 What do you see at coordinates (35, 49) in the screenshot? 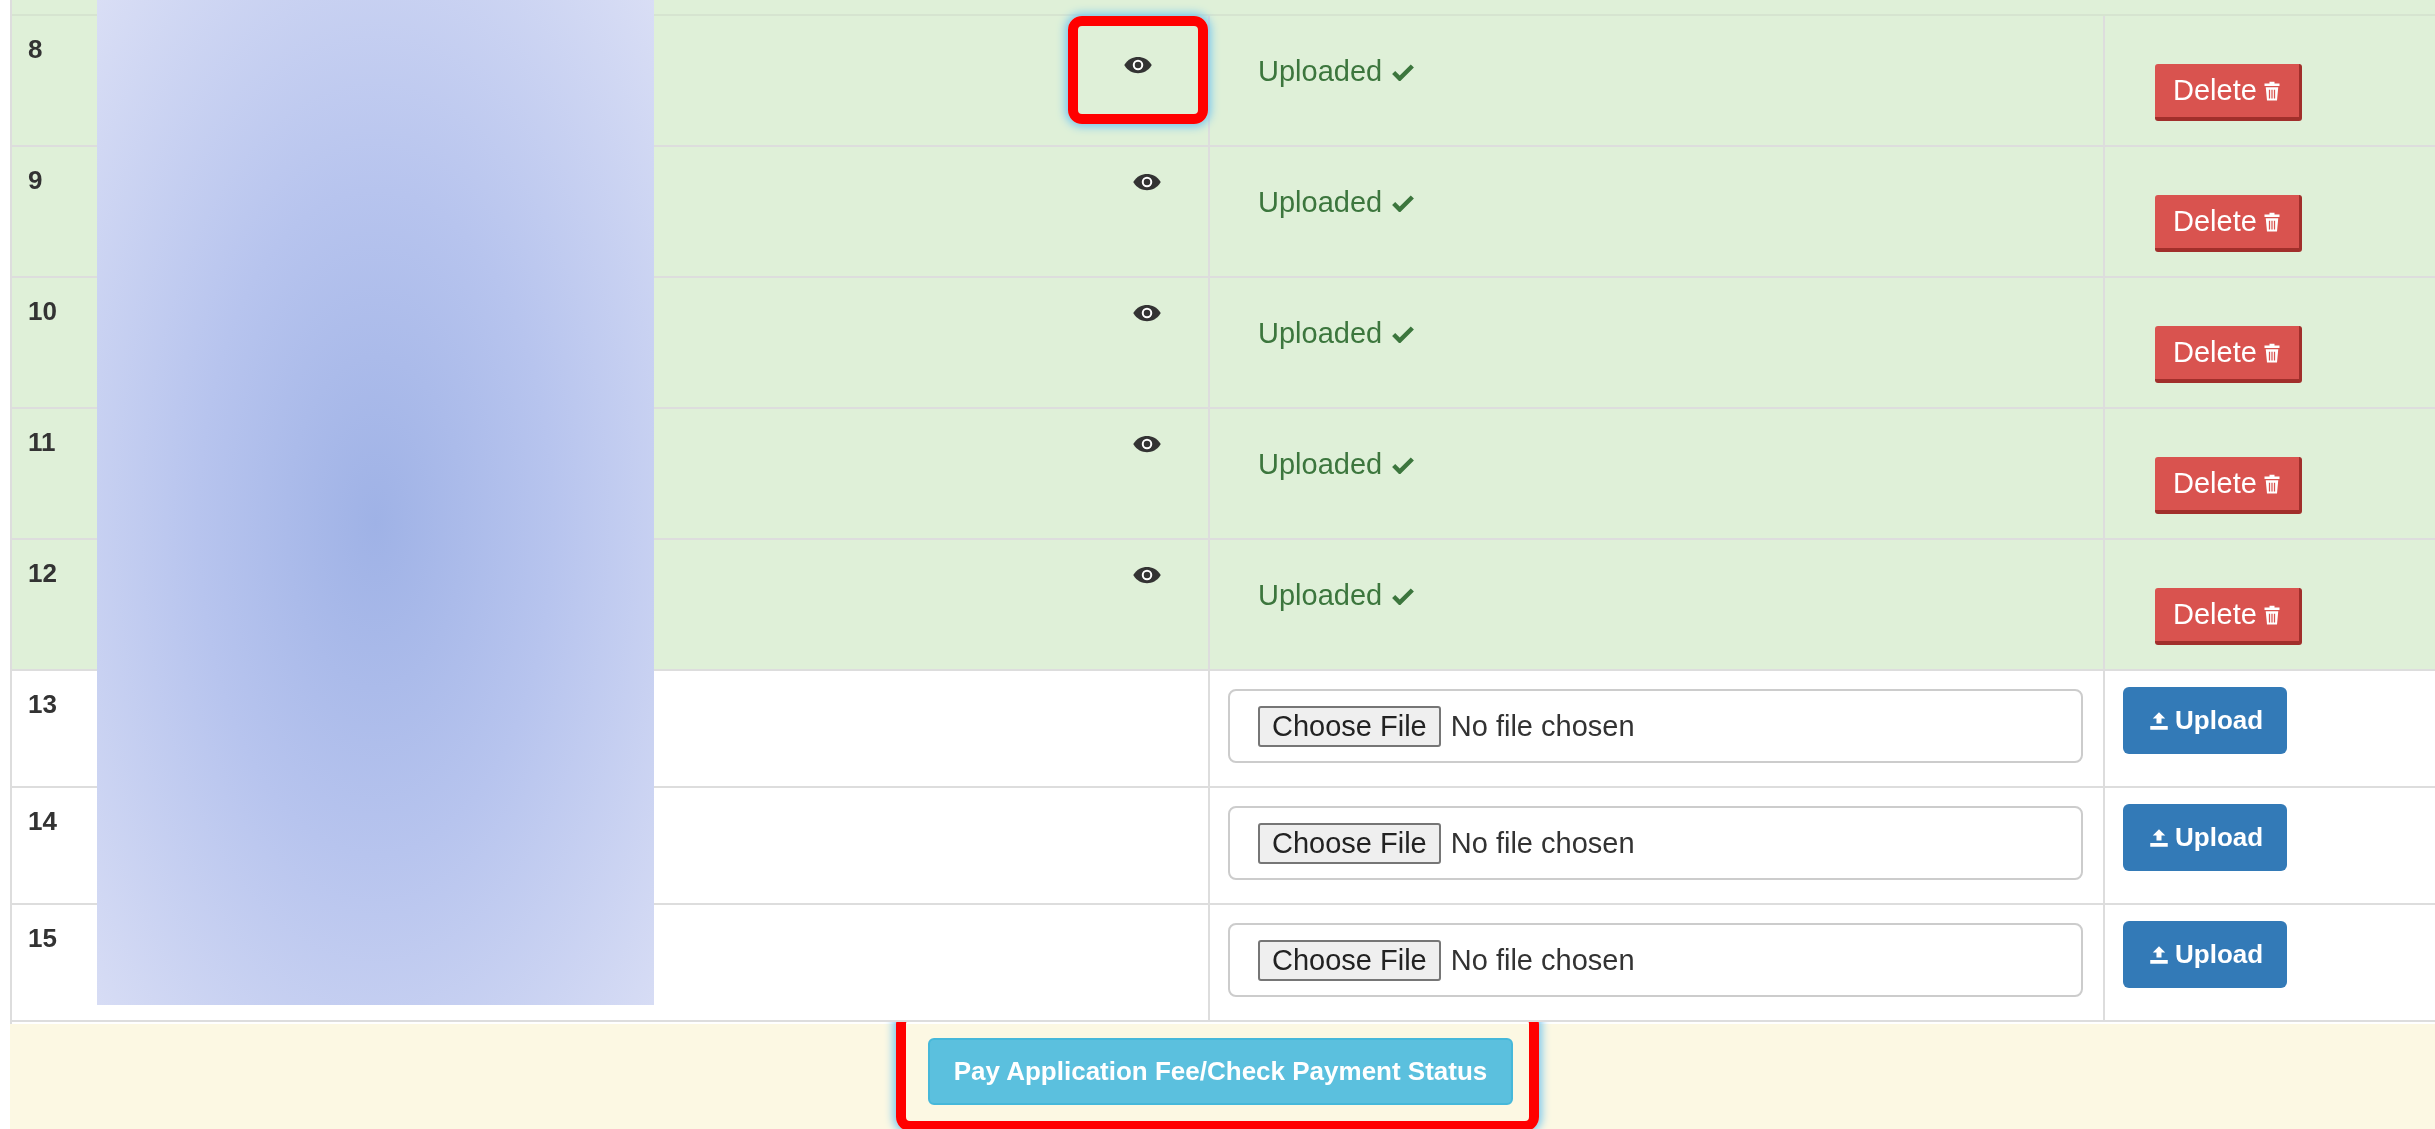
I see `row-number: 8` at bounding box center [35, 49].